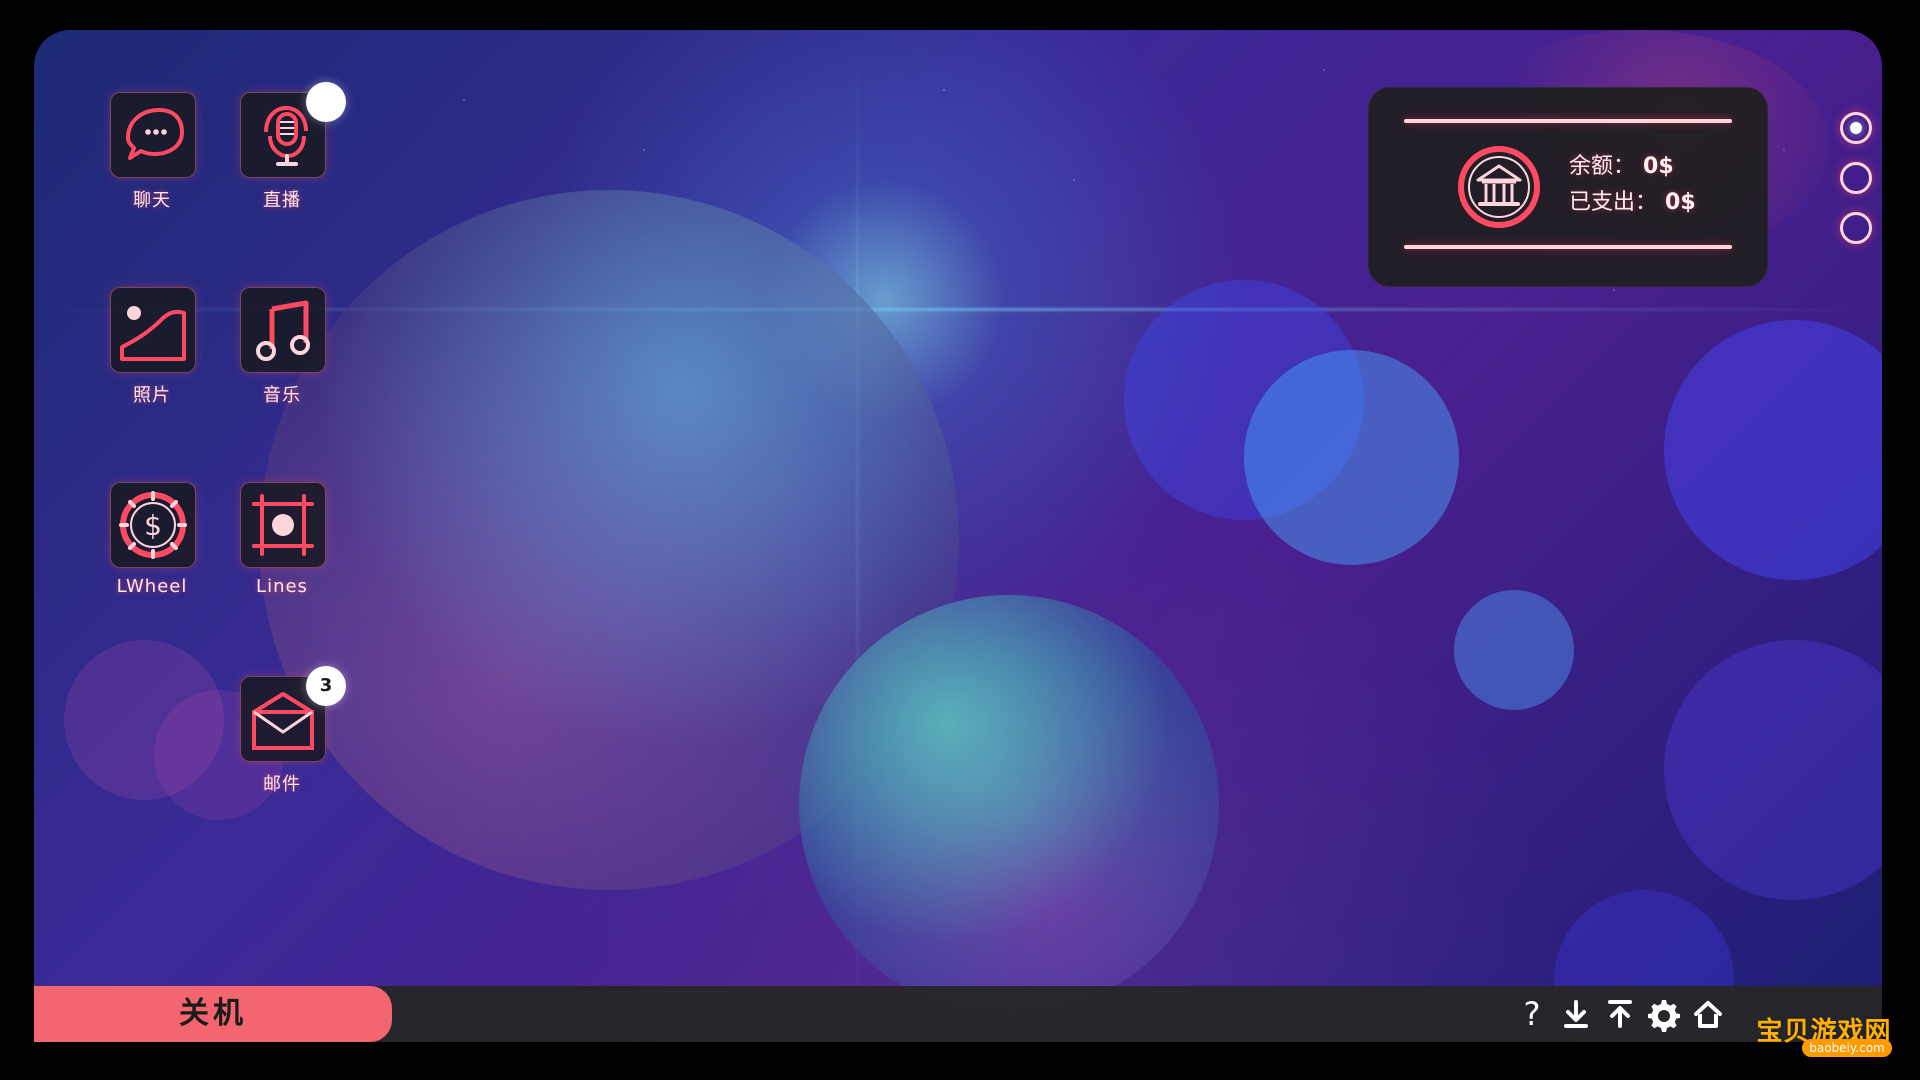 This screenshot has width=1920, height=1080. What do you see at coordinates (282, 586) in the screenshot?
I see `app-label: Lines` at bounding box center [282, 586].